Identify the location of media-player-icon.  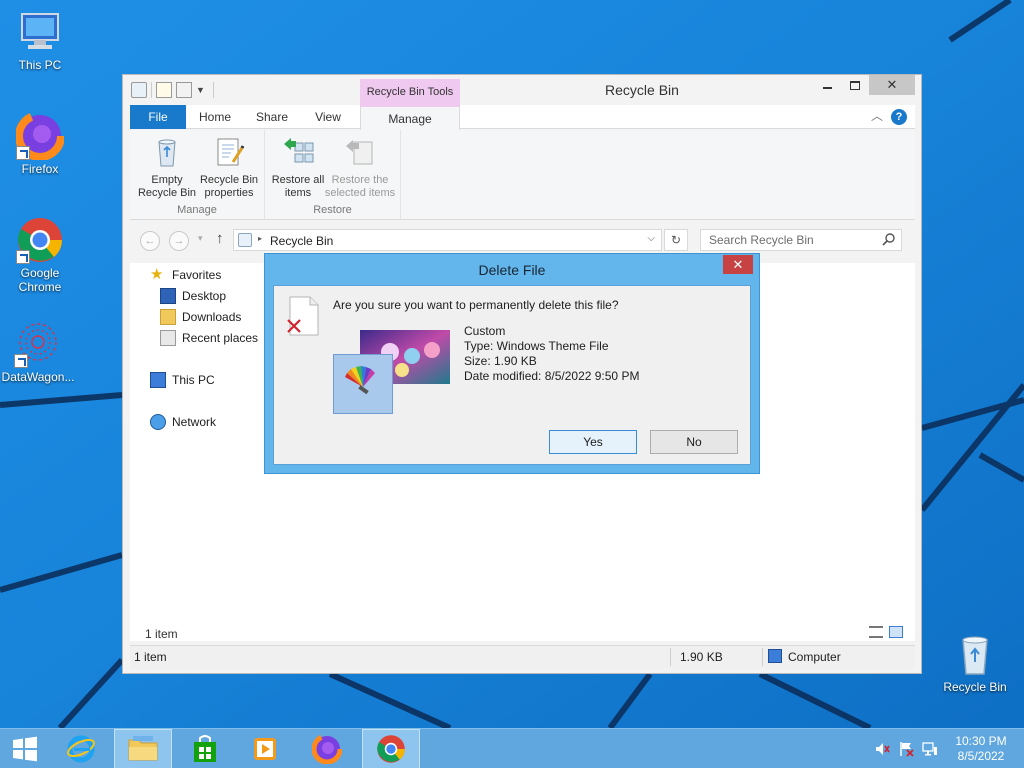
(265, 749).